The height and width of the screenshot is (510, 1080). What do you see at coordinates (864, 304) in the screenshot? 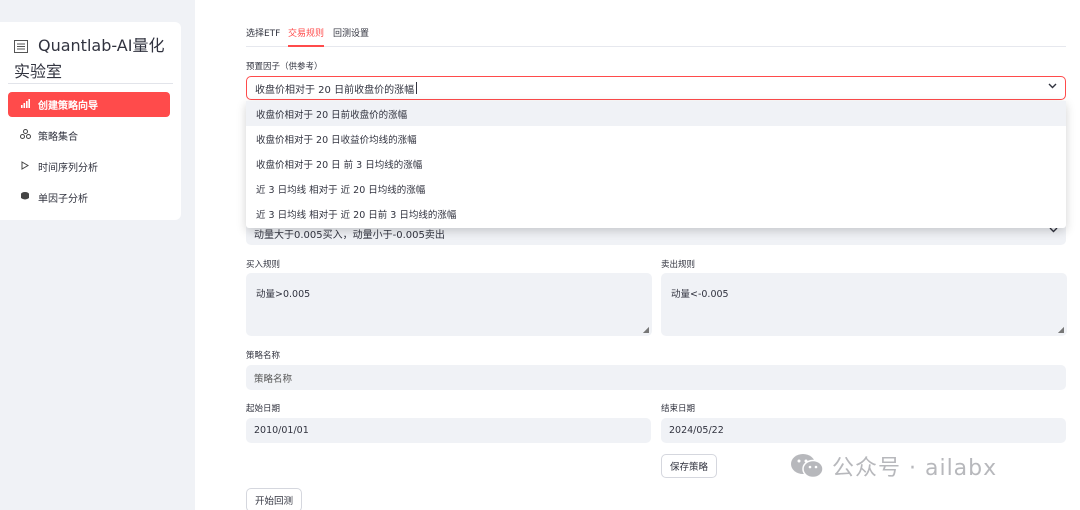
I see `sell-rule-textarea: 动量<-0.005 ◢` at bounding box center [864, 304].